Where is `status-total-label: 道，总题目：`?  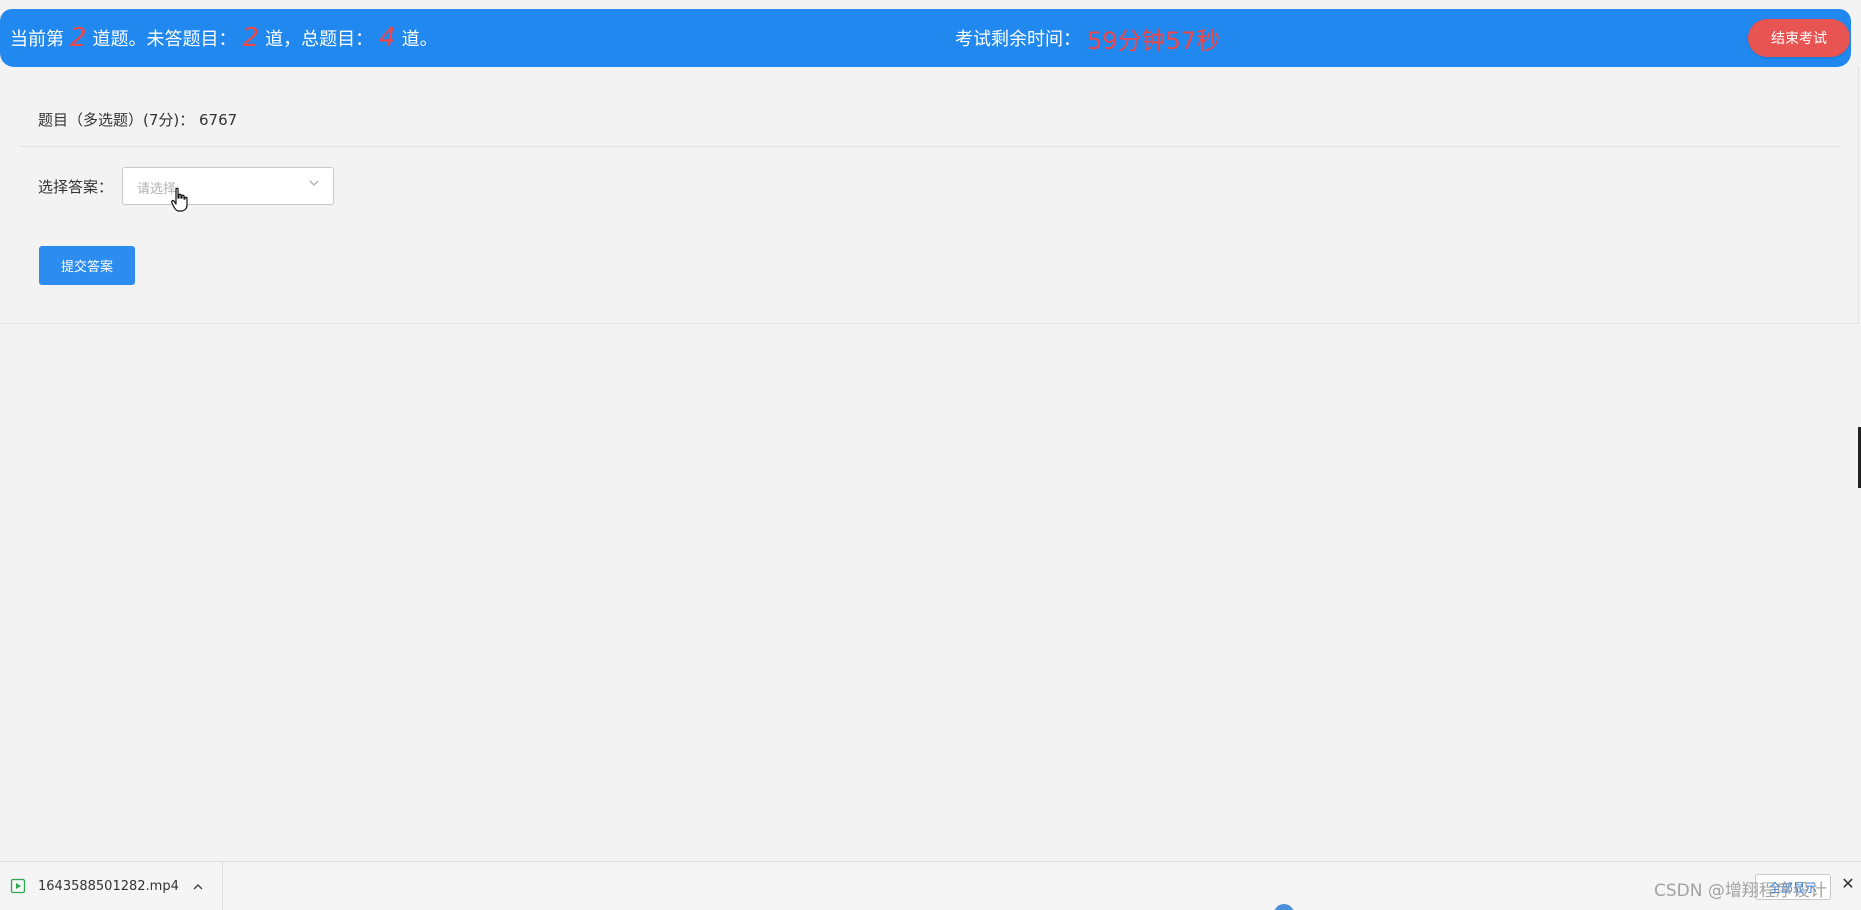
status-total-label: 道，总题目： is located at coordinates (319, 39).